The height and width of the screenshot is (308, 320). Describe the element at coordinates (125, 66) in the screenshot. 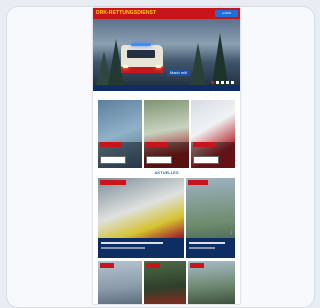

I see `headlight-left` at that location.